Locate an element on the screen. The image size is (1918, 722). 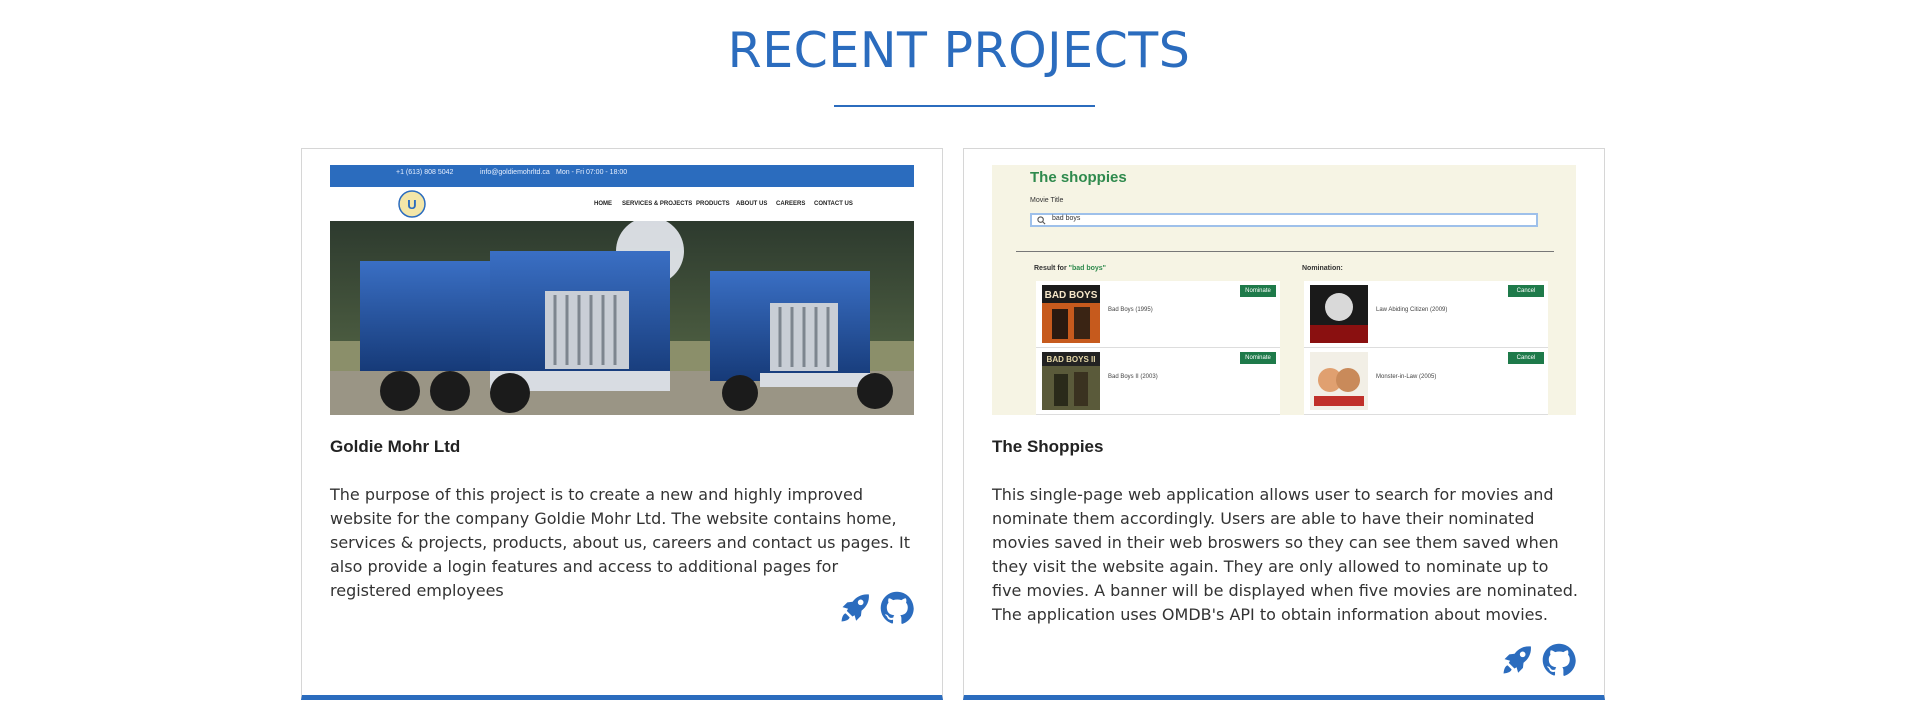
svg-text: U is located at coordinates (411, 204).